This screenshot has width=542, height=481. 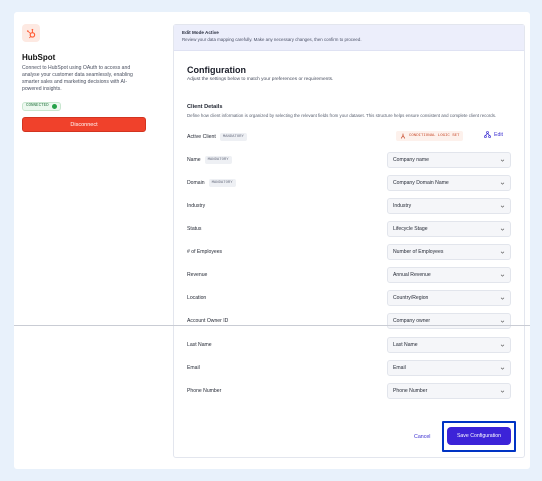 What do you see at coordinates (479, 436) in the screenshot?
I see `save-configuration-button: Save Configuration` at bounding box center [479, 436].